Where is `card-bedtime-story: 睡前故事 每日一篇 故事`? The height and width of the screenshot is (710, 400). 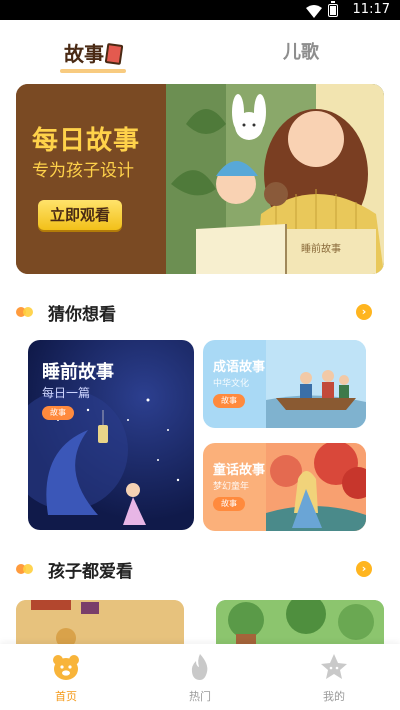
card-bedtime-story: 睡前故事 每日一篇 故事 is located at coordinates (111, 435).